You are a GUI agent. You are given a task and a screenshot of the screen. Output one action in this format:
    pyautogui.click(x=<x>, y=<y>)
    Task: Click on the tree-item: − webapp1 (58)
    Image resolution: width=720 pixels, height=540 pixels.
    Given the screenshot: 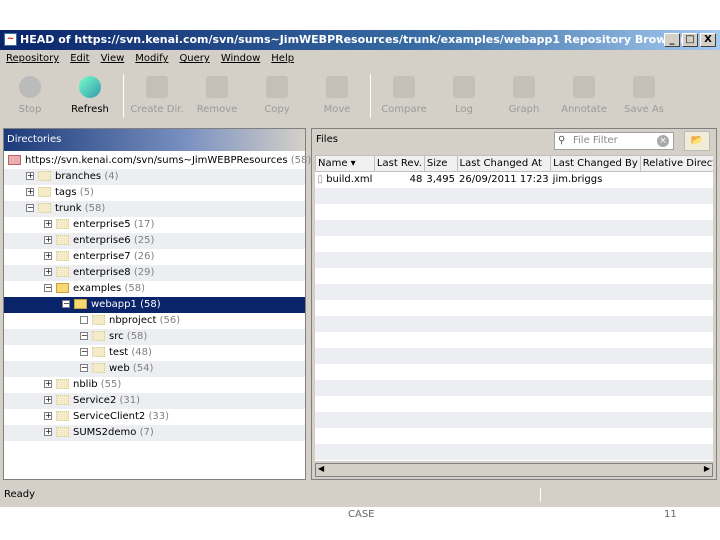 What is the action you would take?
    pyautogui.click(x=154, y=305)
    